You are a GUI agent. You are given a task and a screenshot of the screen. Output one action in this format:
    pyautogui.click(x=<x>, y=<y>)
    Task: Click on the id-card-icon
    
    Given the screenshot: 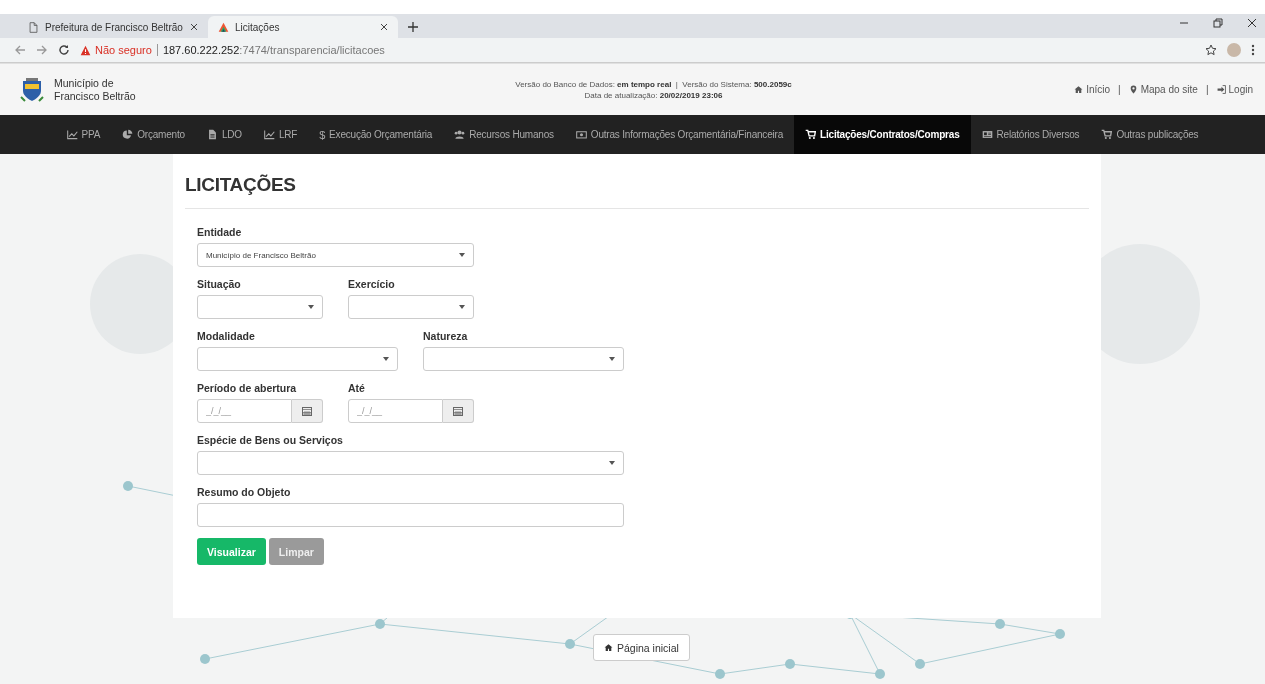 What is the action you would take?
    pyautogui.click(x=987, y=134)
    